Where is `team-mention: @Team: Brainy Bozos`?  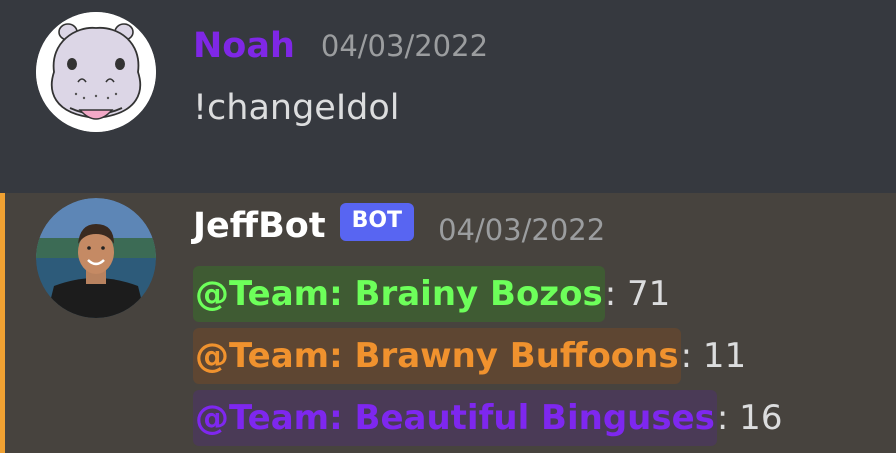
team-mention: @Team: Brainy Bozos is located at coordinates (399, 294).